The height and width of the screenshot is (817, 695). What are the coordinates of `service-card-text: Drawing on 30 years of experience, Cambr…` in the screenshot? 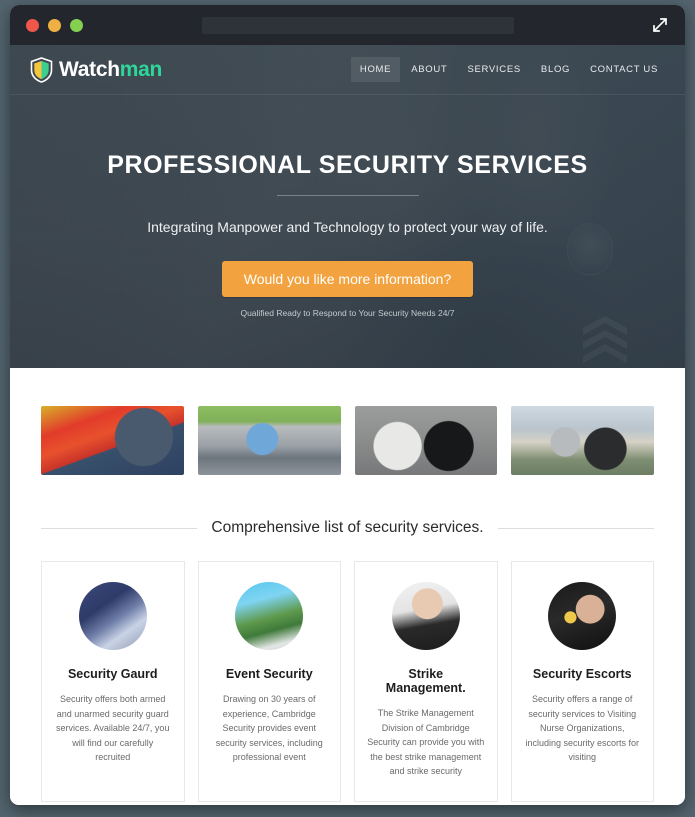 It's located at (269, 728).